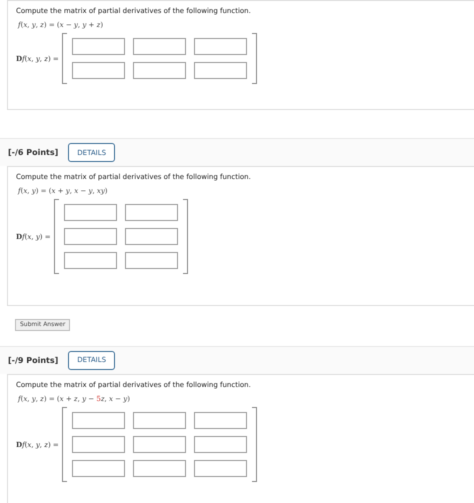 The image size is (474, 503). What do you see at coordinates (33, 152) in the screenshot?
I see `points-label: [-/6 Points]` at bounding box center [33, 152].